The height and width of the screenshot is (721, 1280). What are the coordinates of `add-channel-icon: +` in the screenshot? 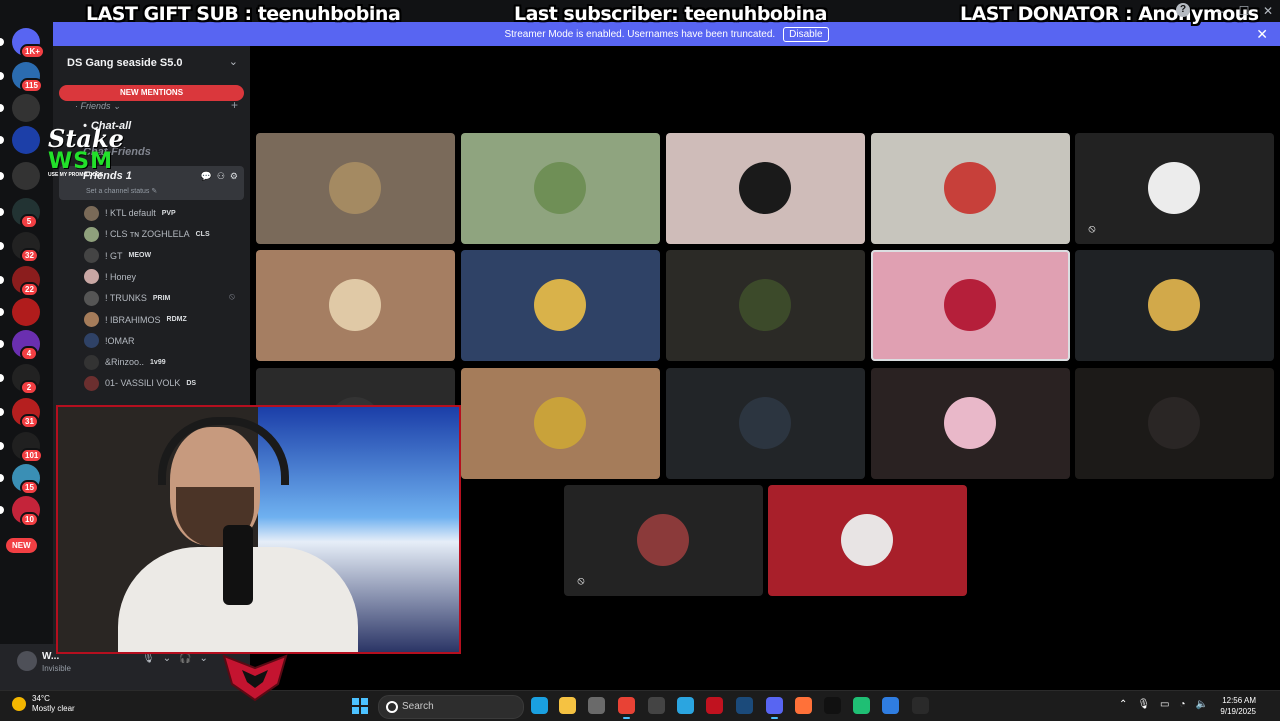 It's located at (234, 105).